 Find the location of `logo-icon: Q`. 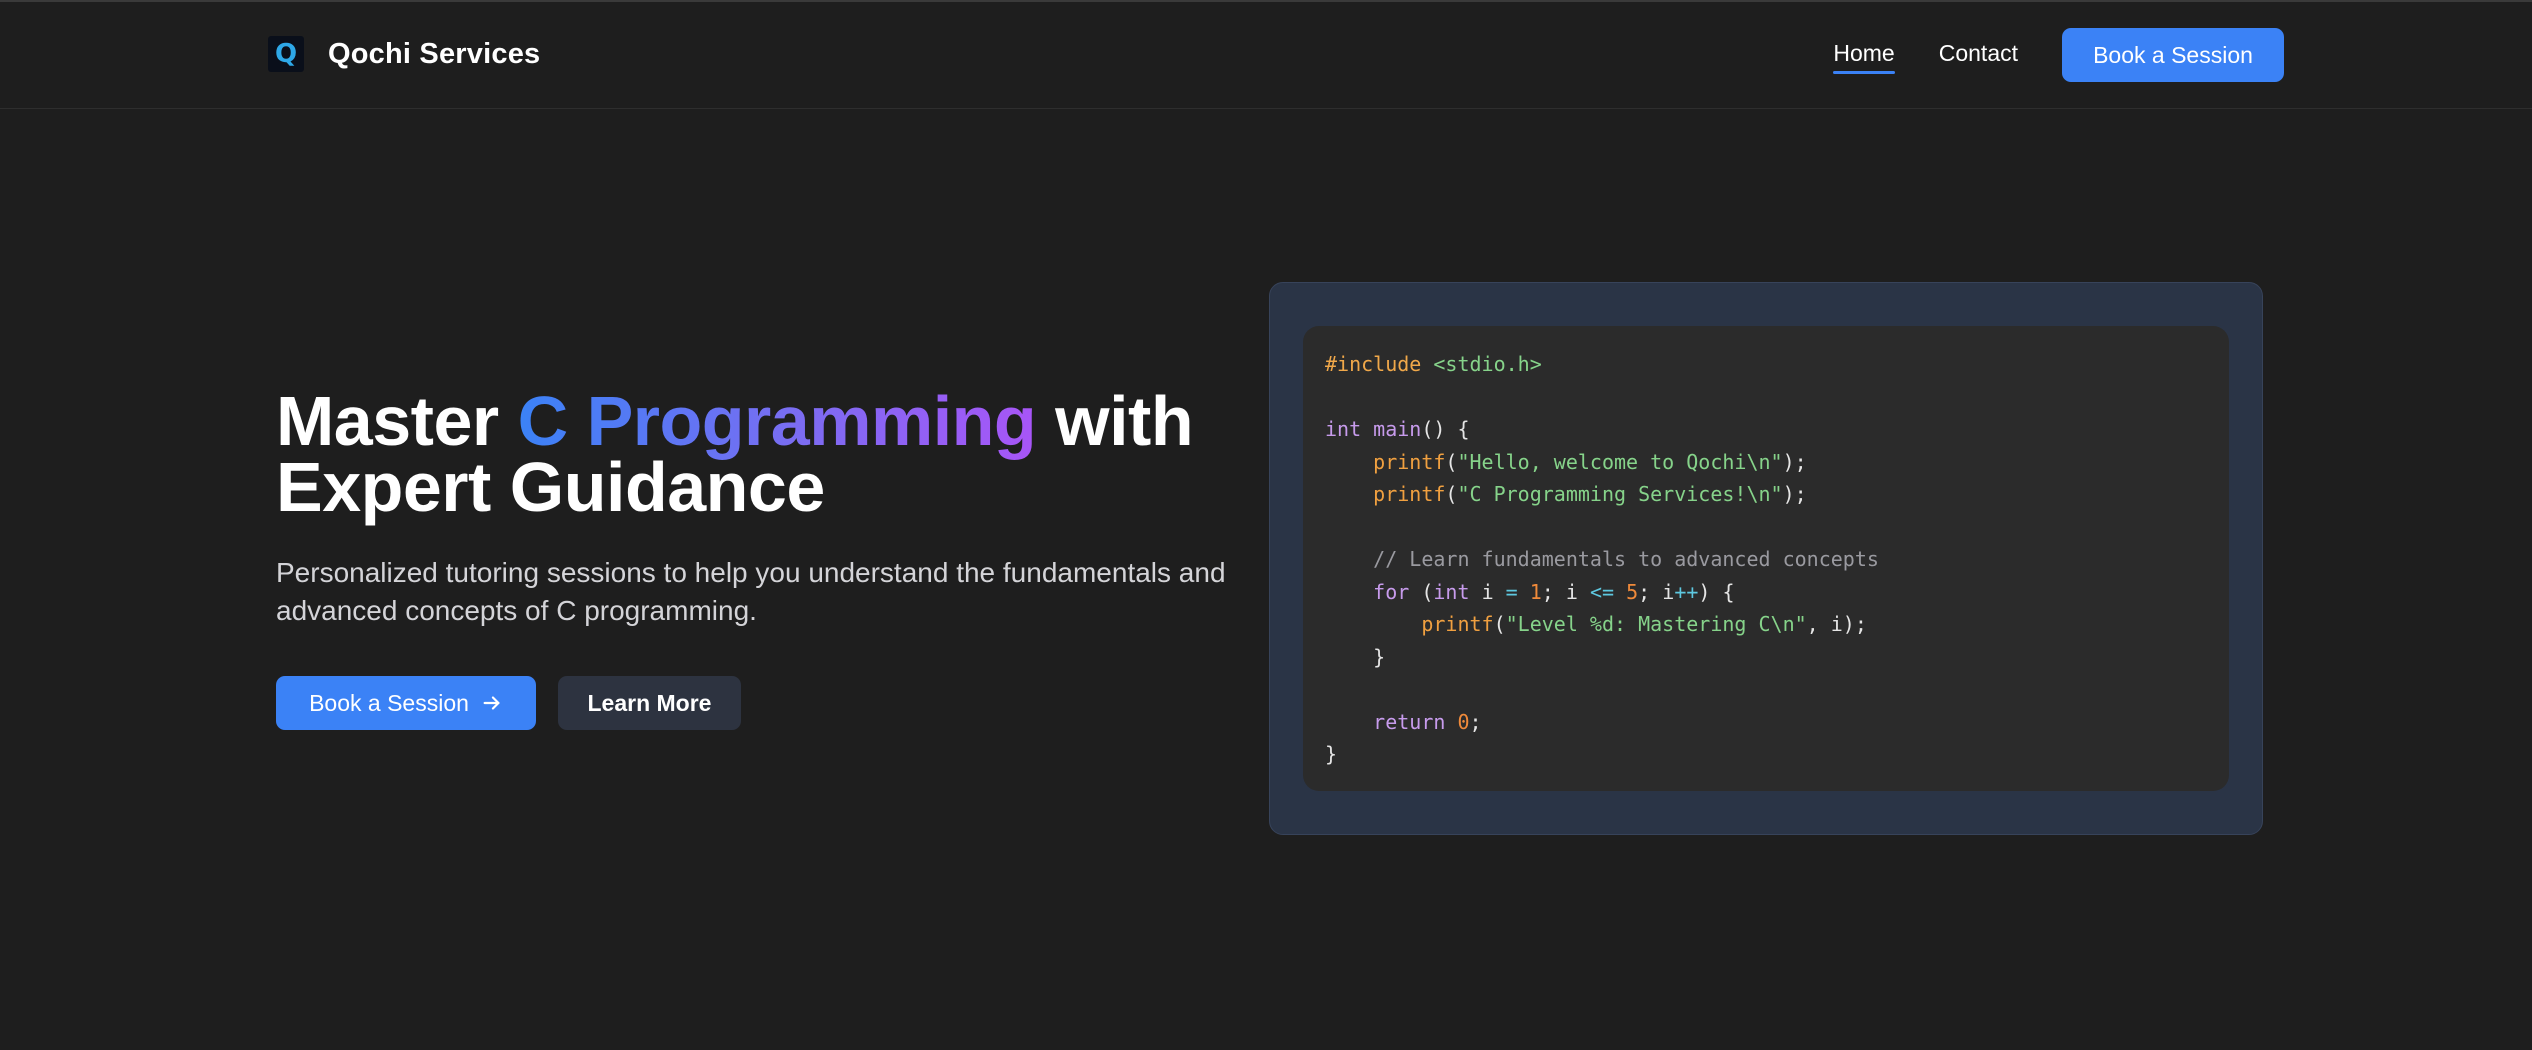

logo-icon: Q is located at coordinates (286, 54).